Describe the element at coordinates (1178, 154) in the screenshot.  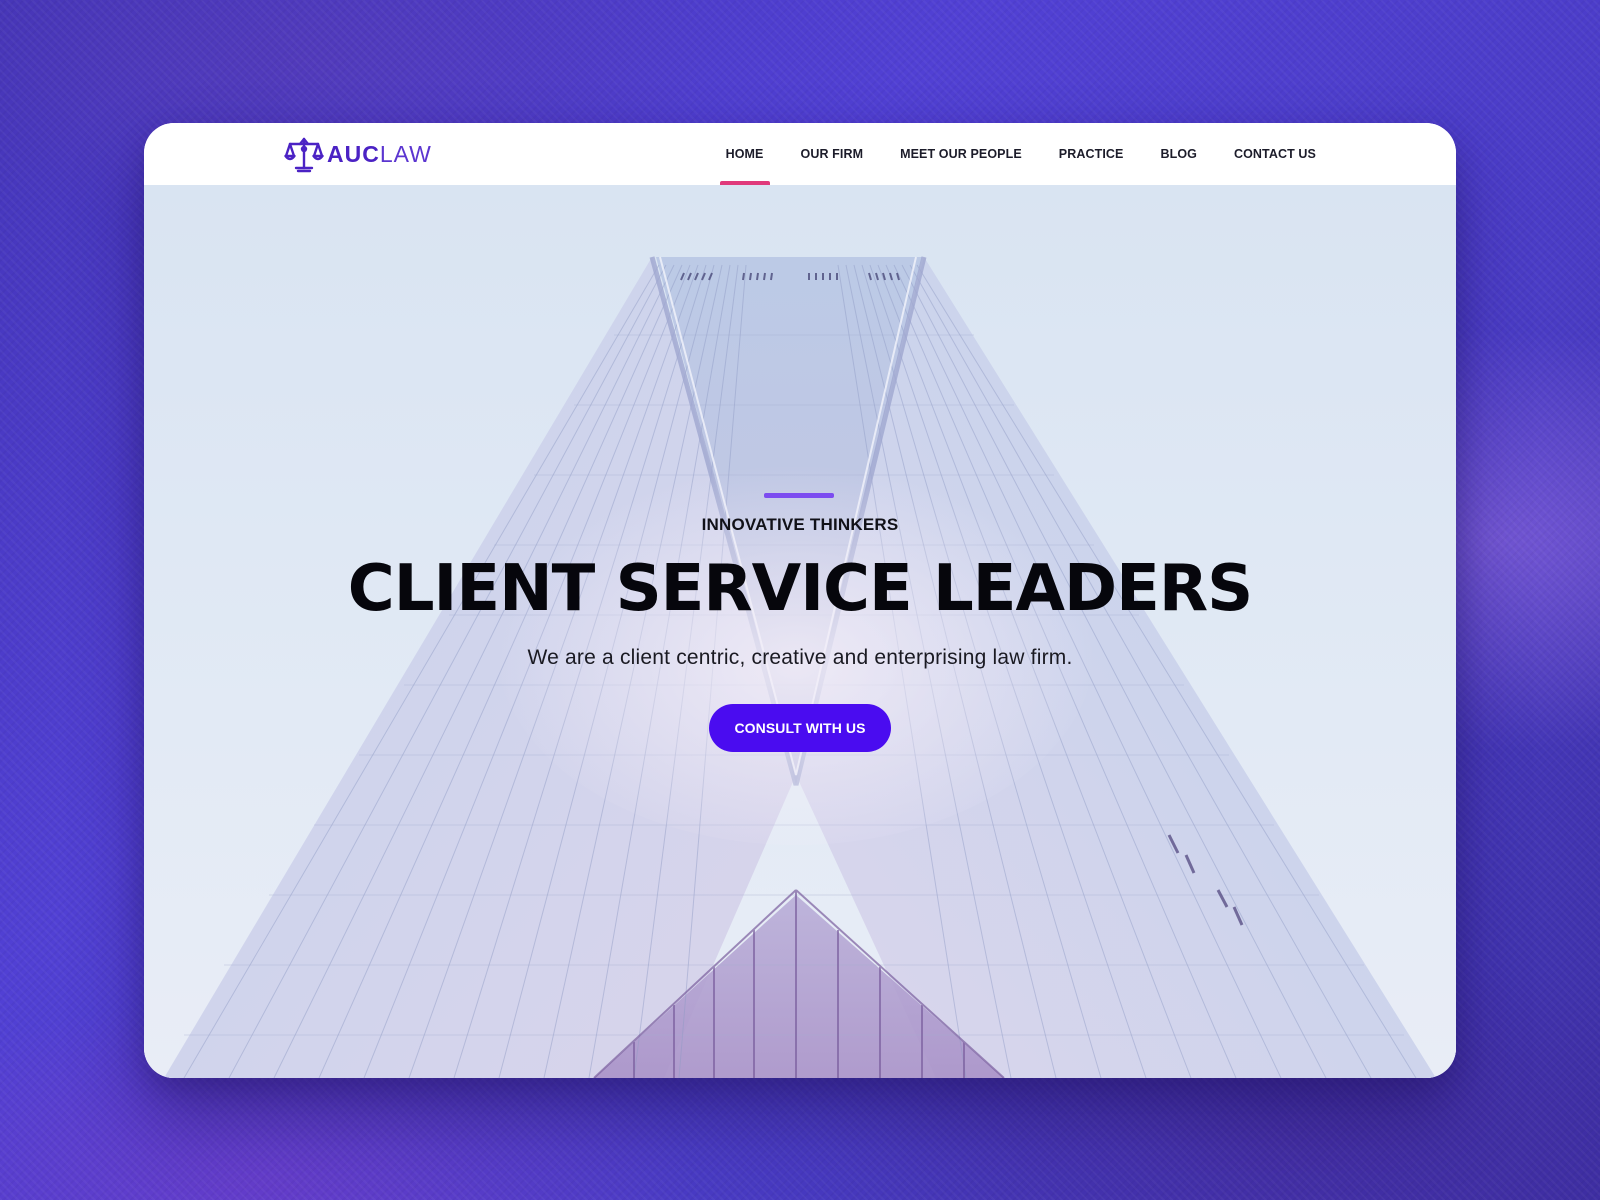
I see `nav-item-blog: BLOG` at that location.